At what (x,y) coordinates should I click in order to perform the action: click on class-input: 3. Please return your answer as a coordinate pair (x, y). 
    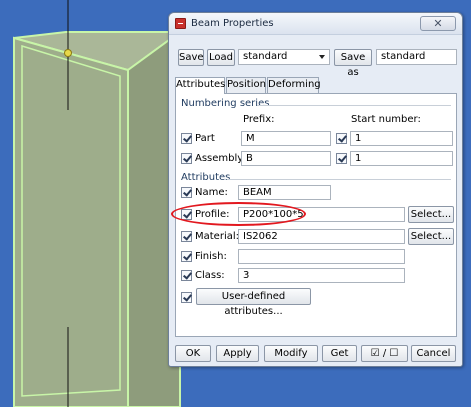
    Looking at the image, I should click on (321, 275).